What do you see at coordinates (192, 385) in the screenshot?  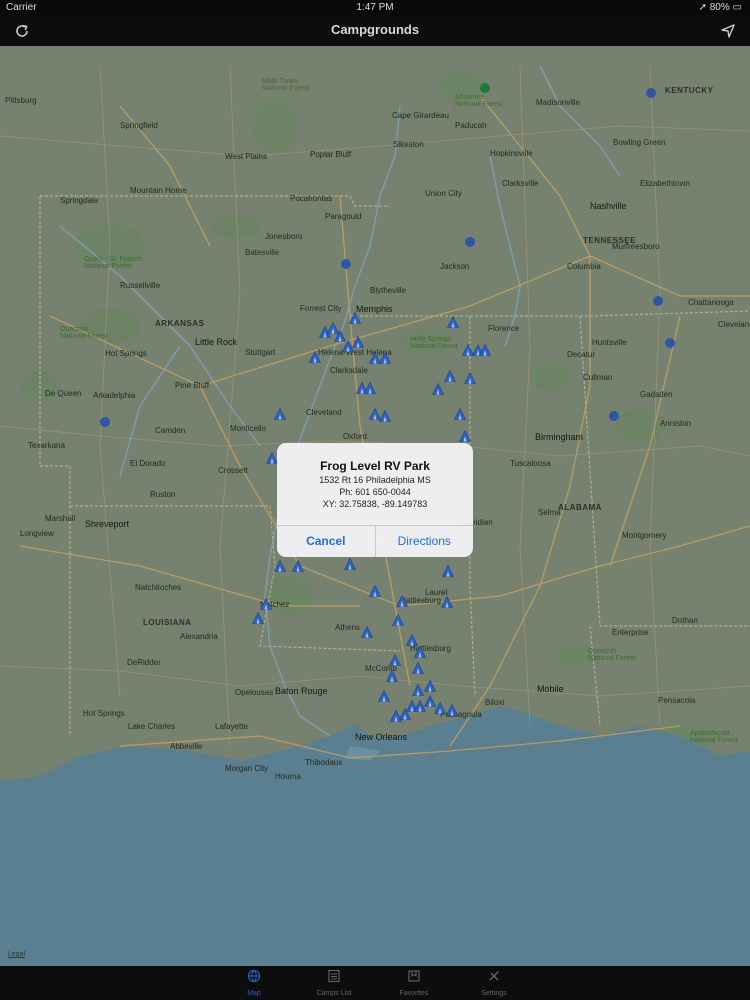 I see `city-label: Pine Bluff` at bounding box center [192, 385].